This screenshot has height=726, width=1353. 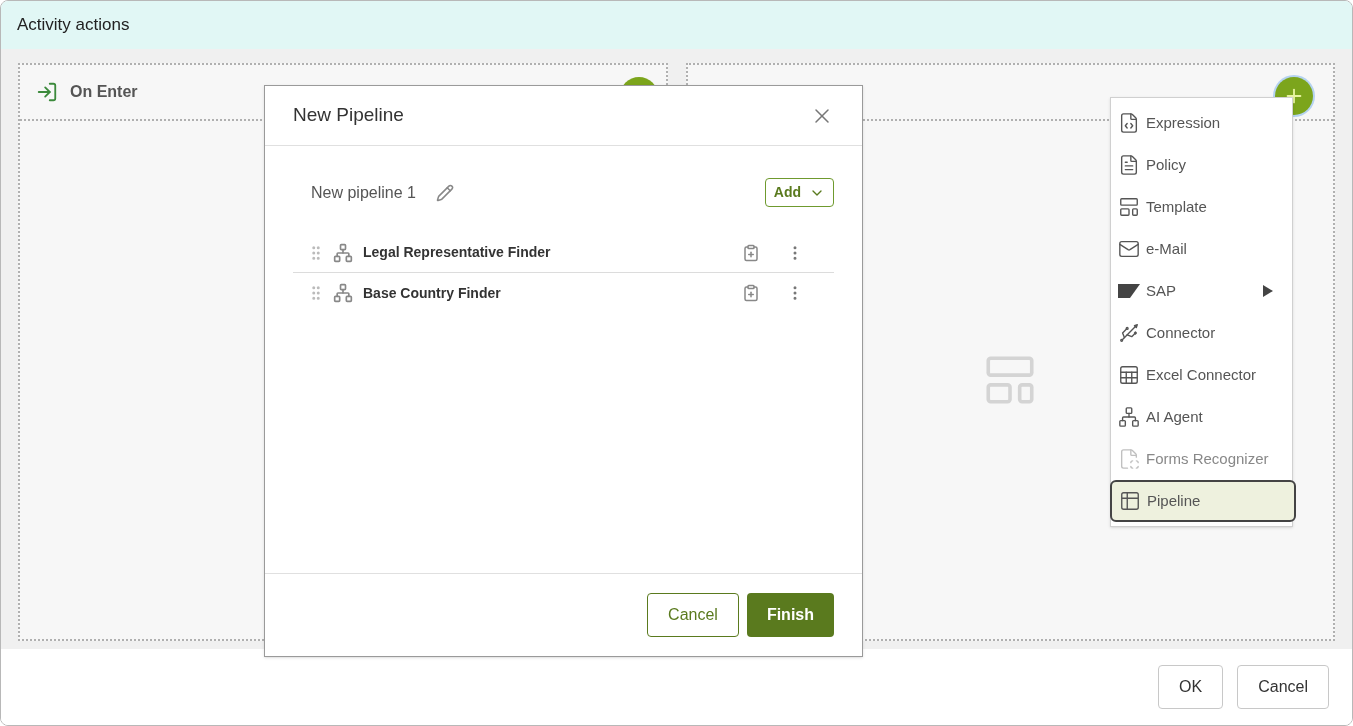 What do you see at coordinates (1161, 290) in the screenshot?
I see `menu-item-label: SAP` at bounding box center [1161, 290].